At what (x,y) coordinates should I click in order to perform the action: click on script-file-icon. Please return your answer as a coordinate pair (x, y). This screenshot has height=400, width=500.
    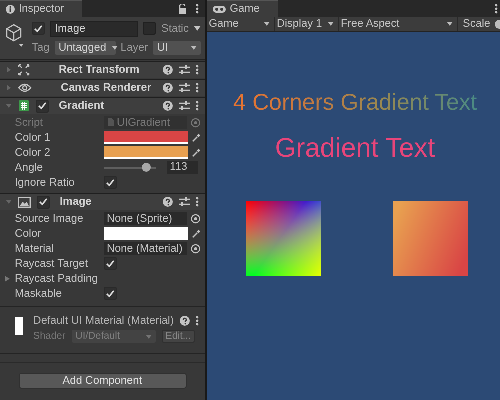
    Looking at the image, I should click on (111, 122).